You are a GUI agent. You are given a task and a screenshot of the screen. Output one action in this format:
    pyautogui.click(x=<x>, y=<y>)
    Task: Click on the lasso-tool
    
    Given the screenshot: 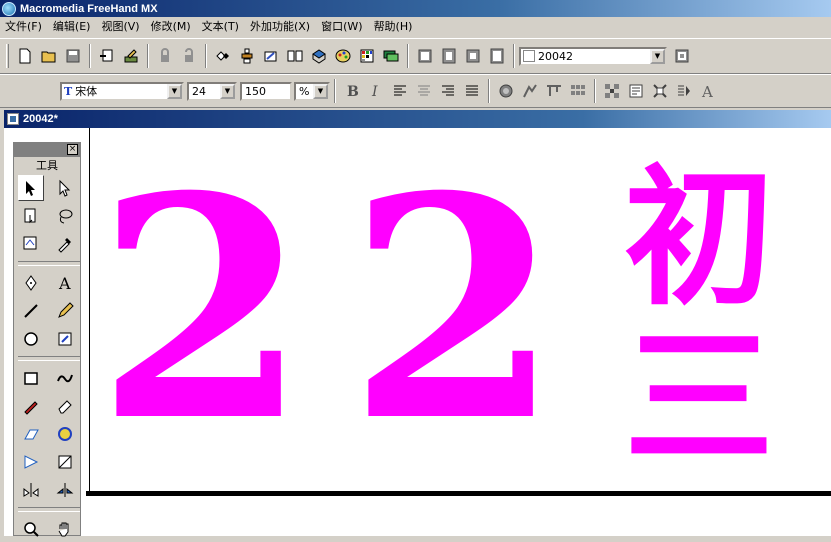 What is the action you would take?
    pyautogui.click(x=65, y=216)
    